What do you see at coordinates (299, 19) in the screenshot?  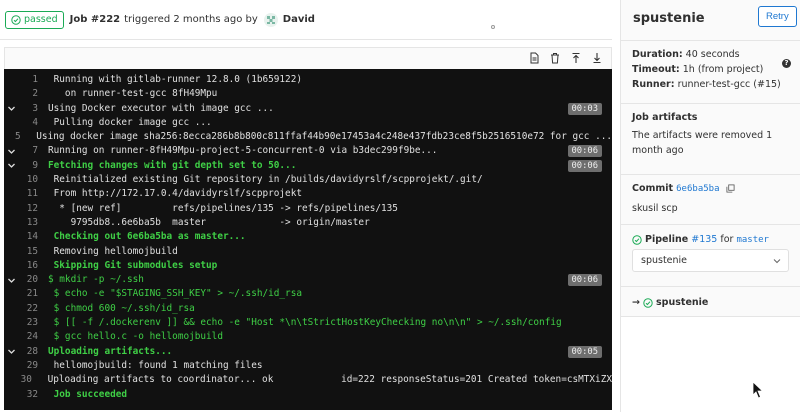 I see `user-link: David` at bounding box center [299, 19].